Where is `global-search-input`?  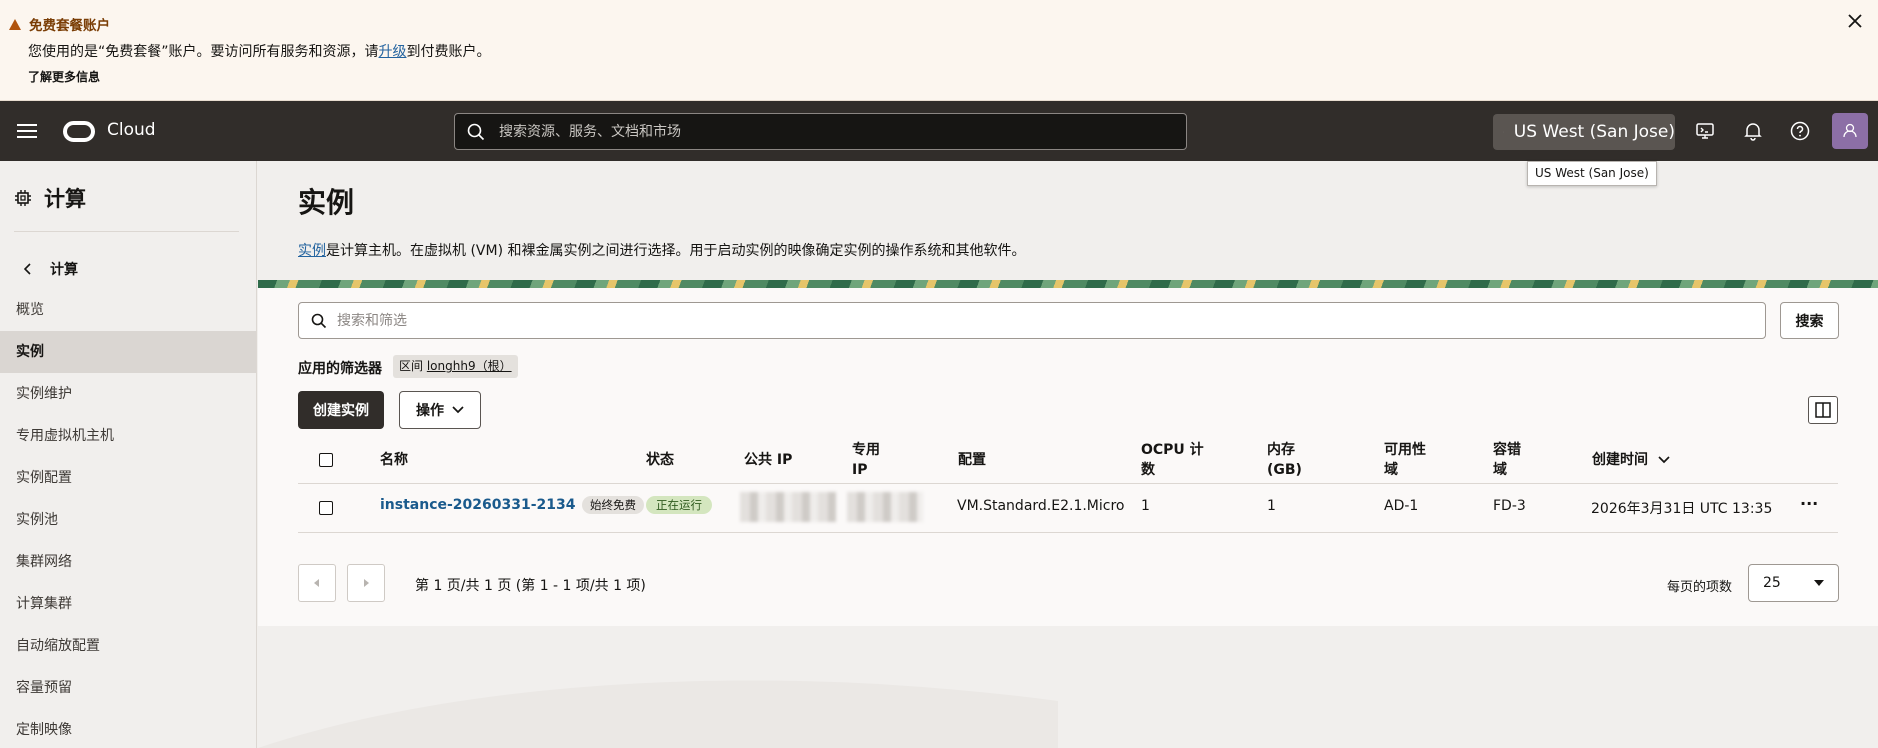 global-search-input is located at coordinates (834, 132).